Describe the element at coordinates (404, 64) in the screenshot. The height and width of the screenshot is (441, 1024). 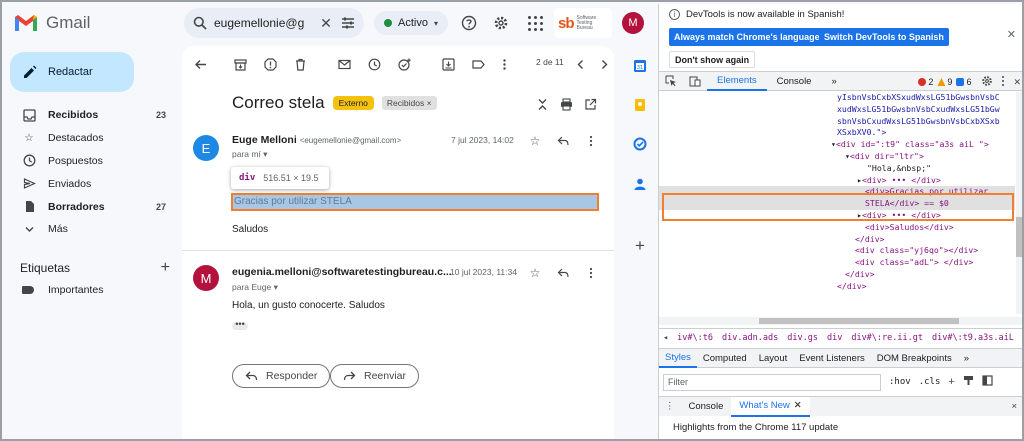
I see `add-task-icon` at that location.